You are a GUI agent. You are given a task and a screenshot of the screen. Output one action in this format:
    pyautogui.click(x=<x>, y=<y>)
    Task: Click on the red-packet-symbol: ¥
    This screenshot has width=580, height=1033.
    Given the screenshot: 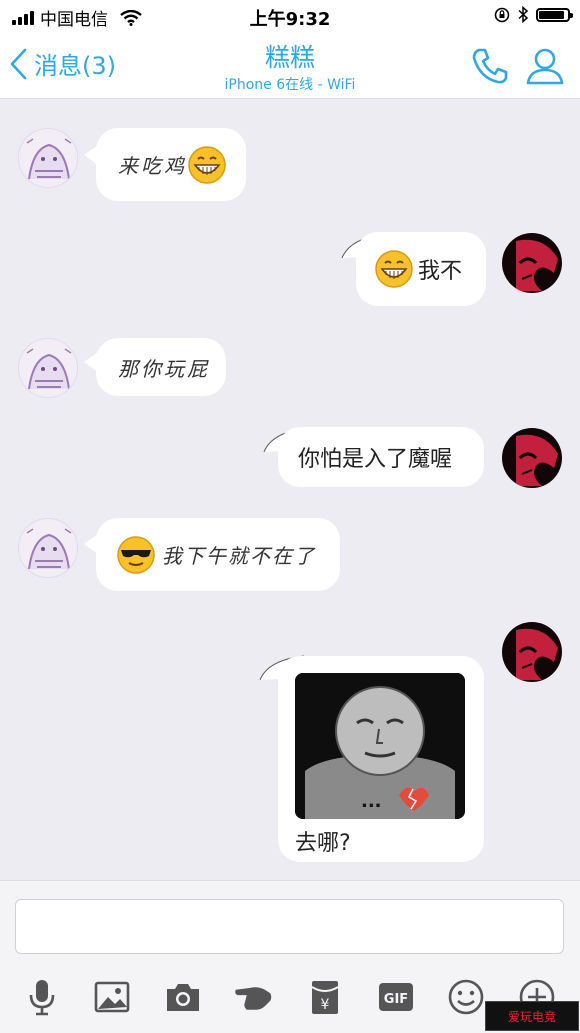 What is the action you would take?
    pyautogui.click(x=325, y=1005)
    